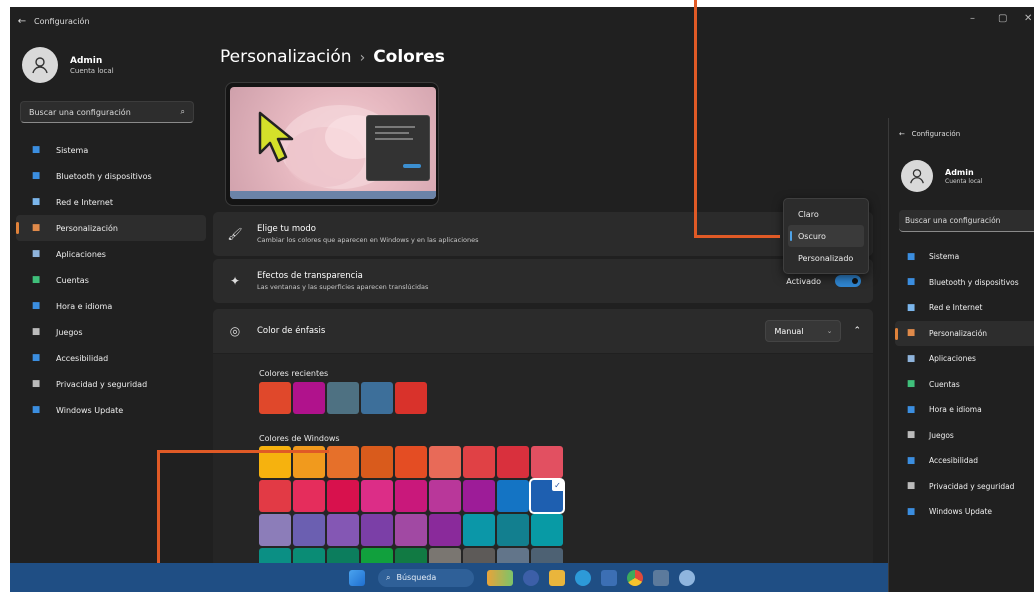 The width and height of the screenshot is (1034, 592). I want to click on store-icon, so click(609, 577).